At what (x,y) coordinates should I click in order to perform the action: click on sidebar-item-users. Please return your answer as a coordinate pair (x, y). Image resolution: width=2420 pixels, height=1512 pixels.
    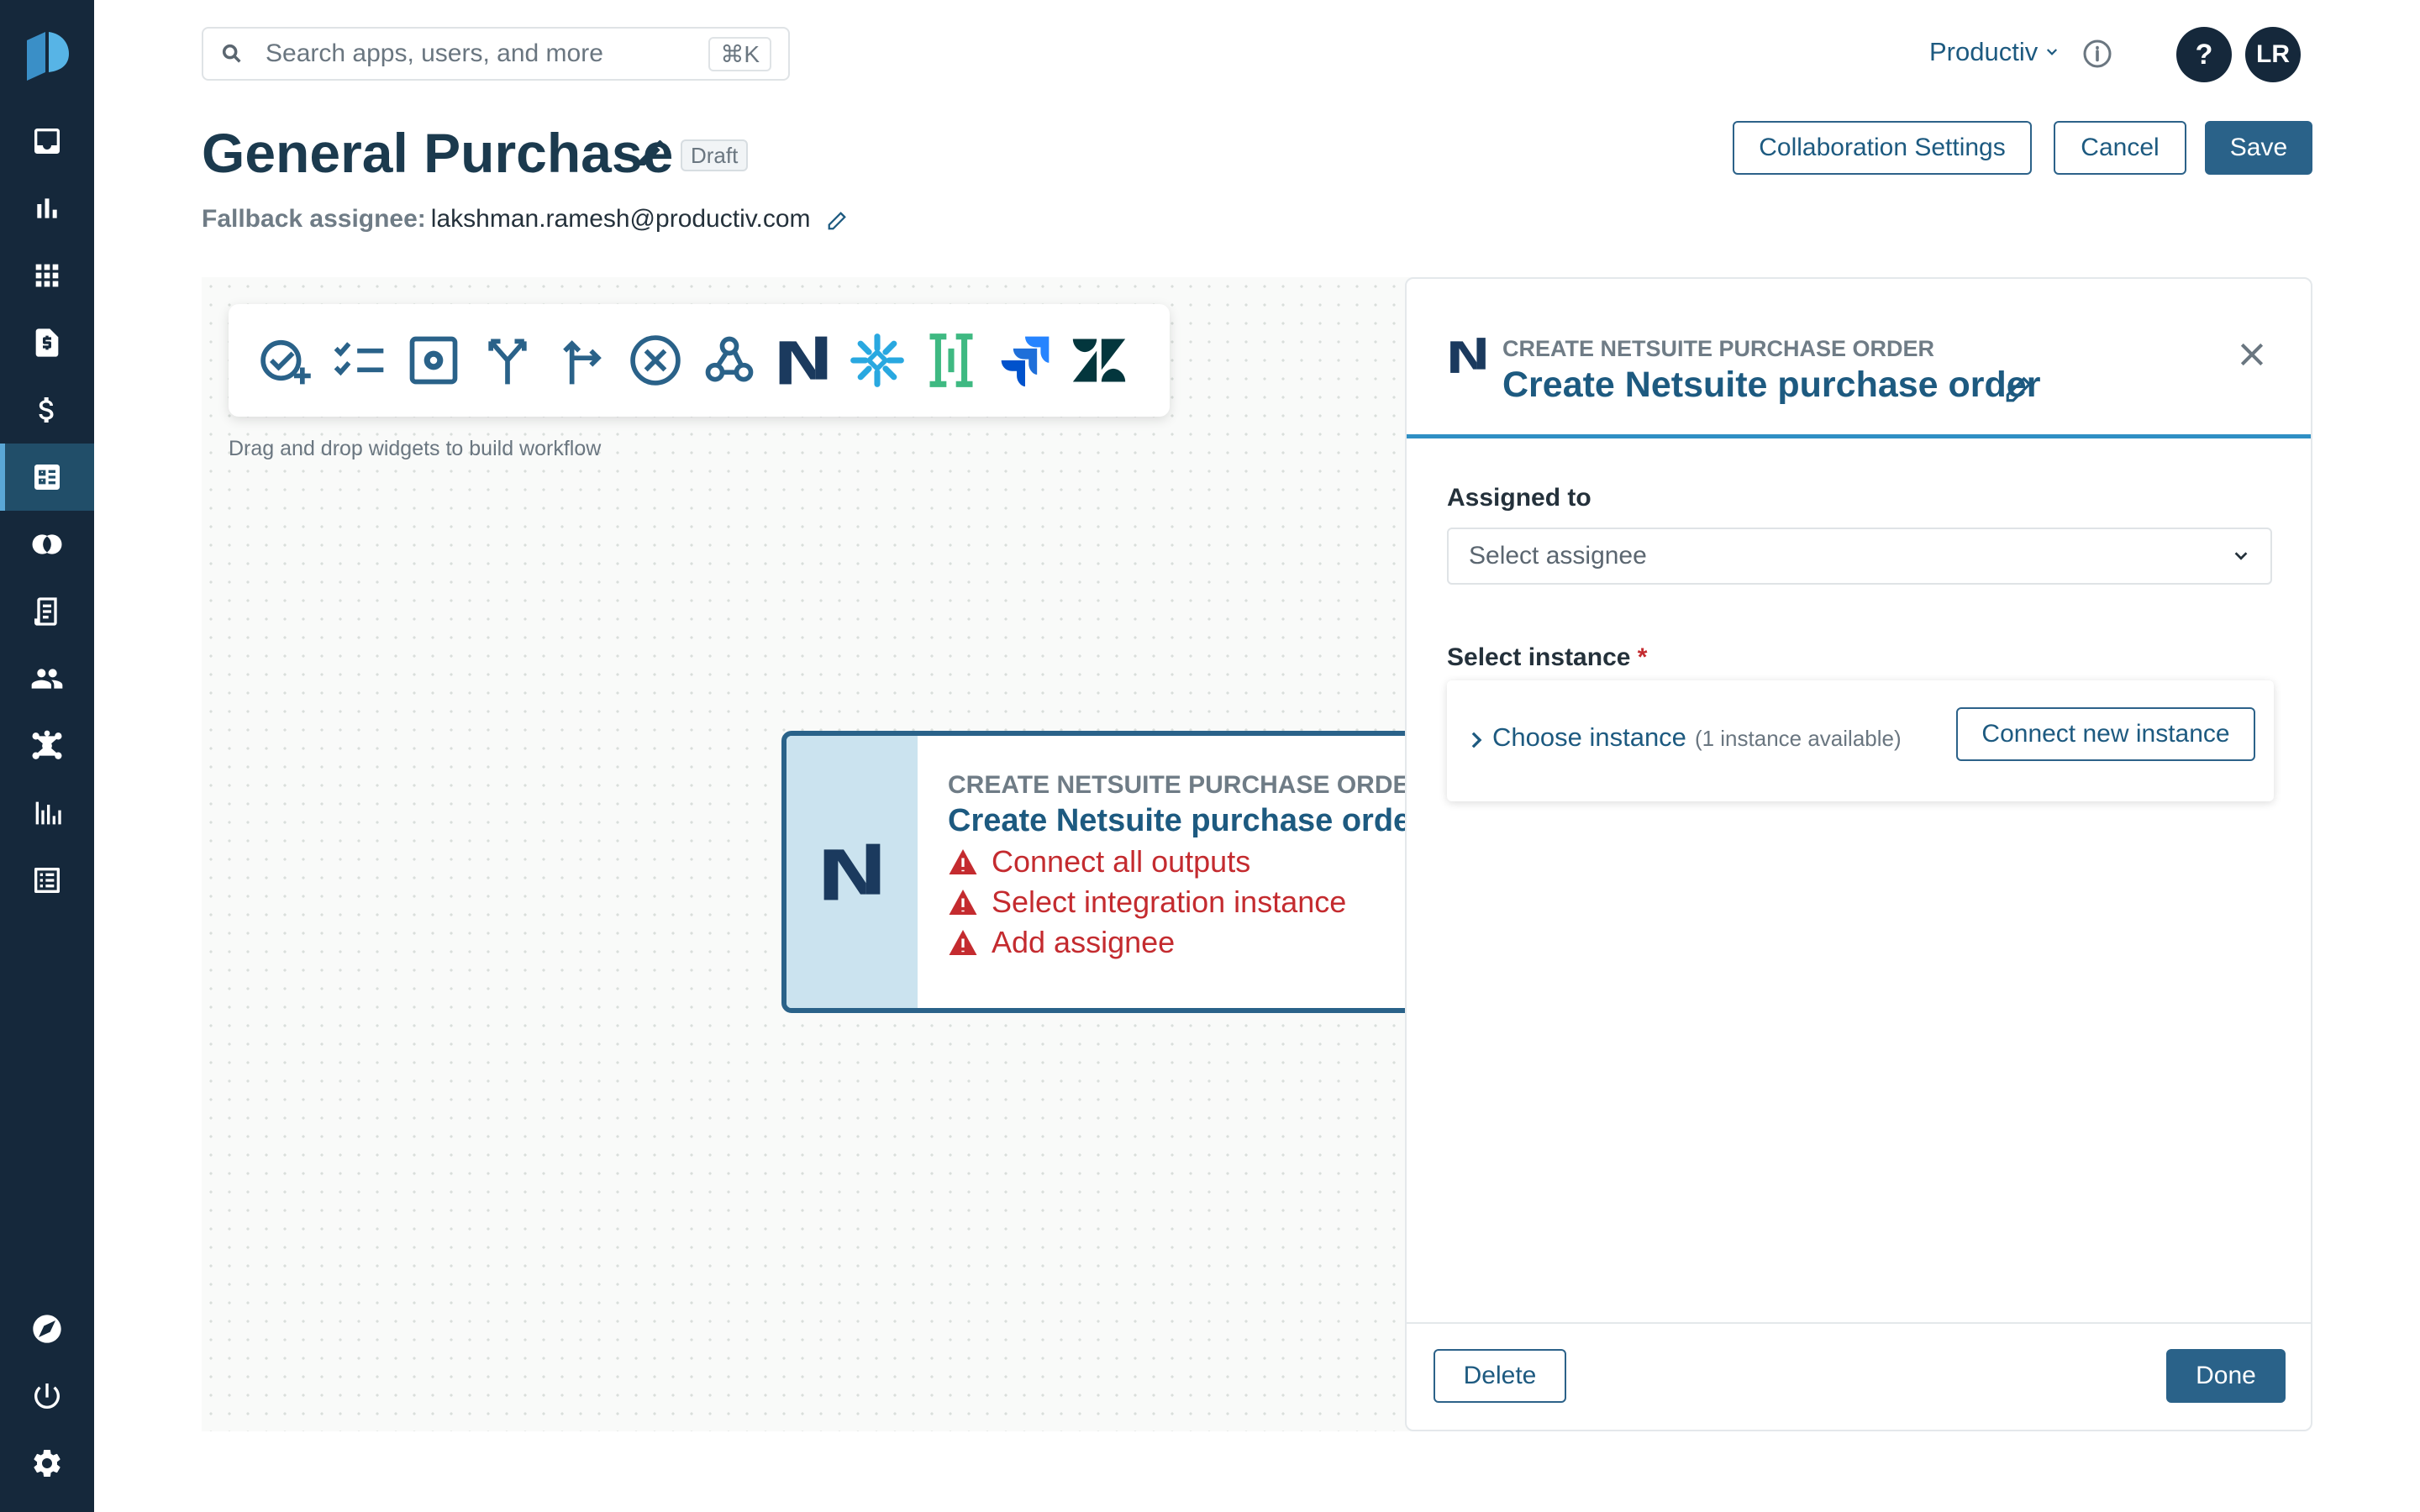
    Looking at the image, I should click on (47, 678).